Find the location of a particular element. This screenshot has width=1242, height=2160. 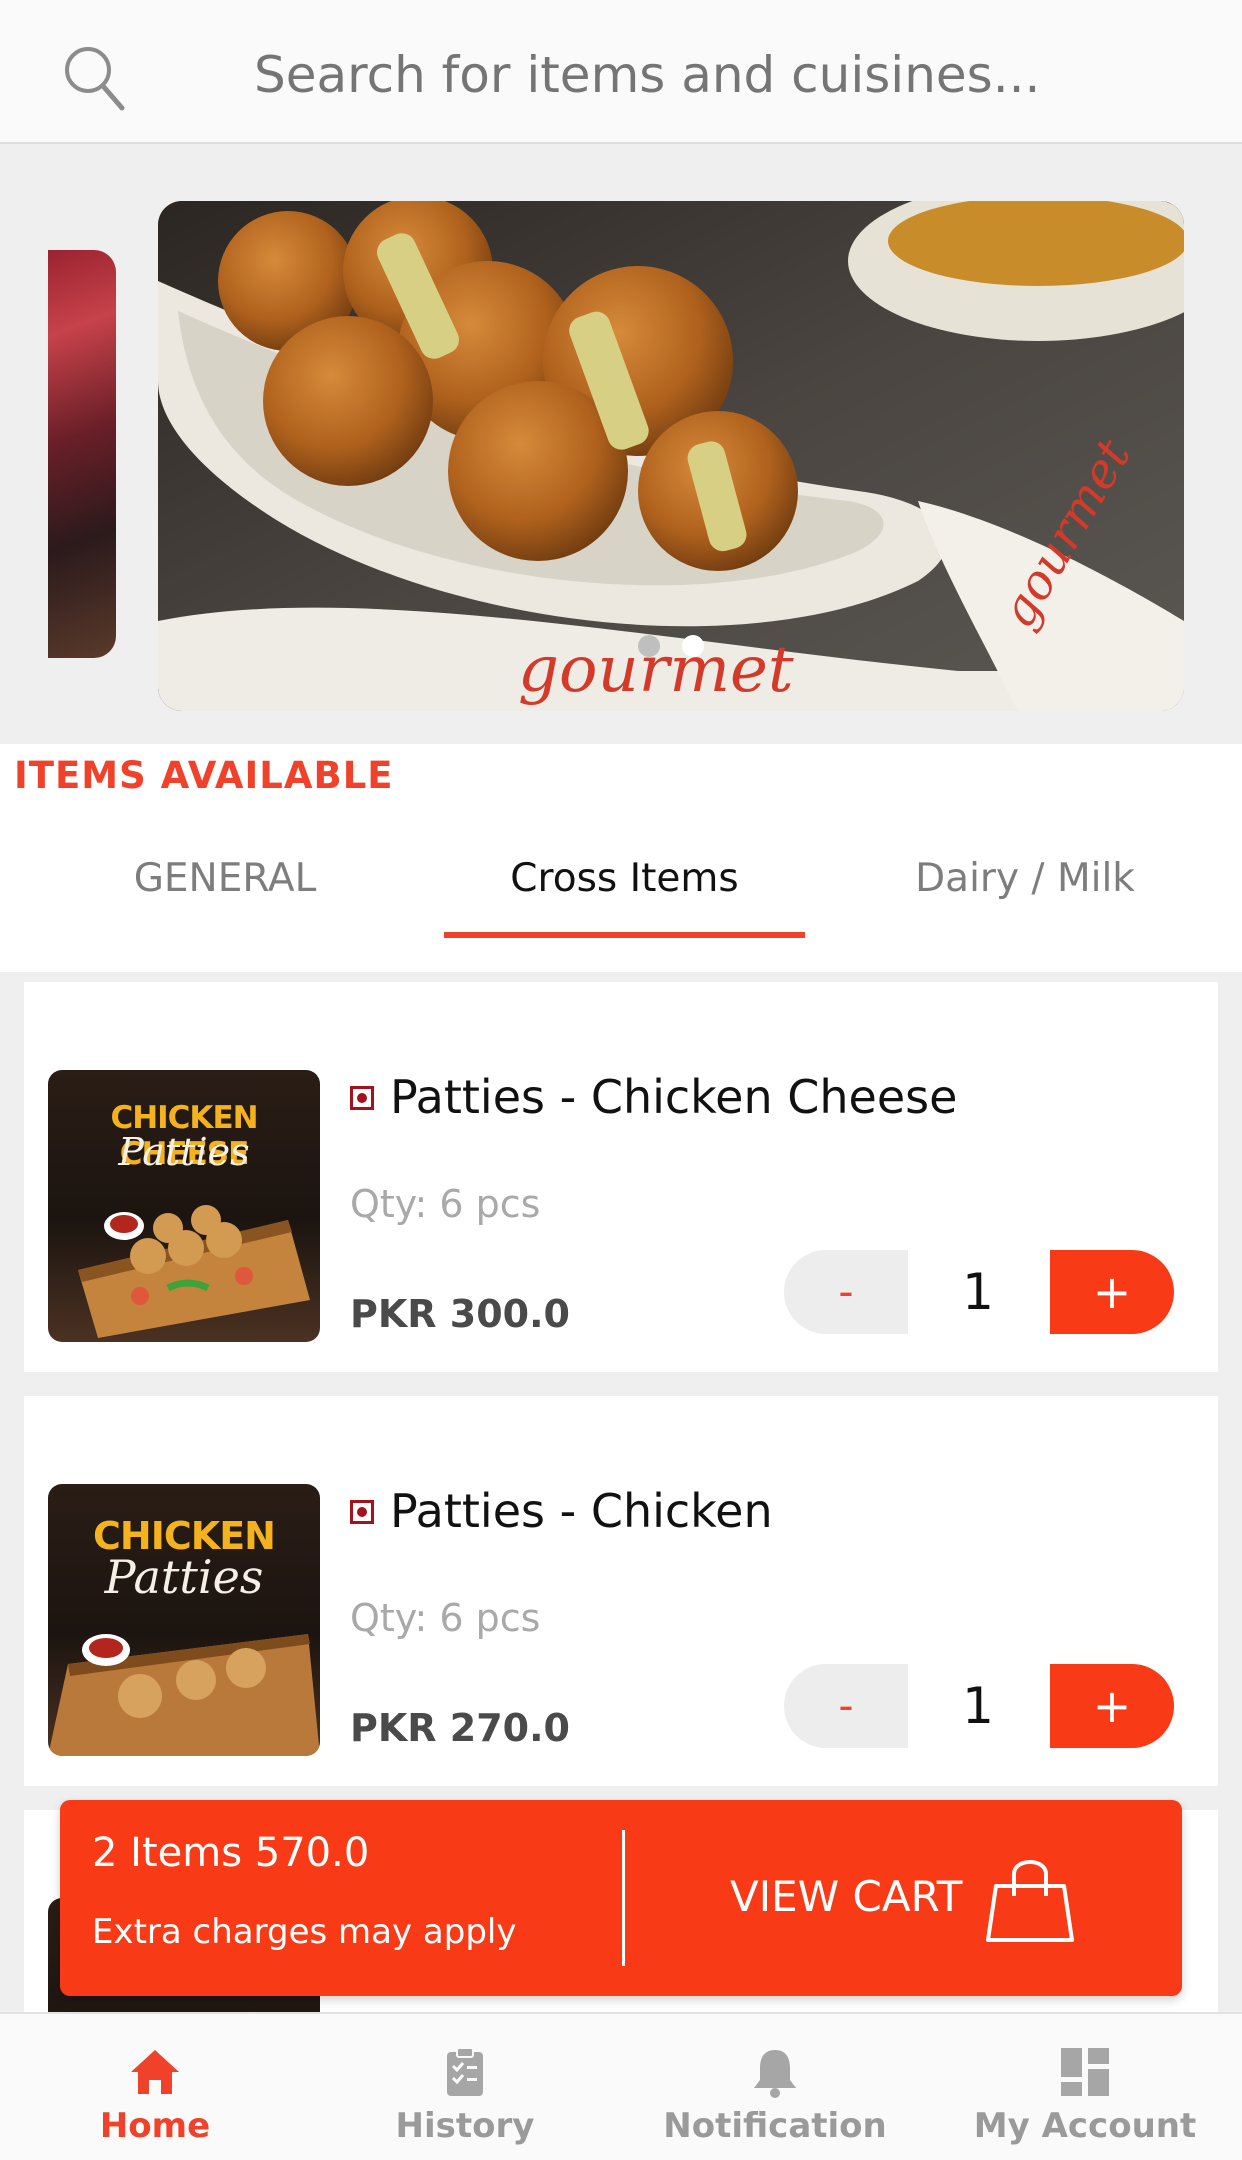

nav-notification: Notification is located at coordinates (775, 2087).